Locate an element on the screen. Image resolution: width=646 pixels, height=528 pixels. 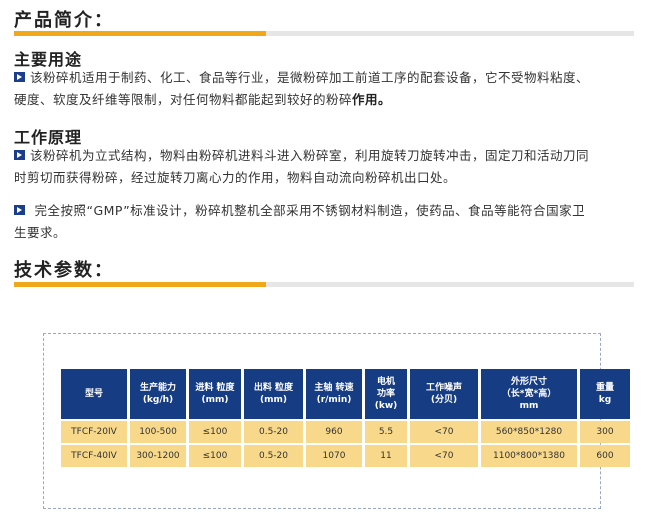
spec-header-cell: 外形尺寸 （长*宽*高） mm is located at coordinates (529, 394).